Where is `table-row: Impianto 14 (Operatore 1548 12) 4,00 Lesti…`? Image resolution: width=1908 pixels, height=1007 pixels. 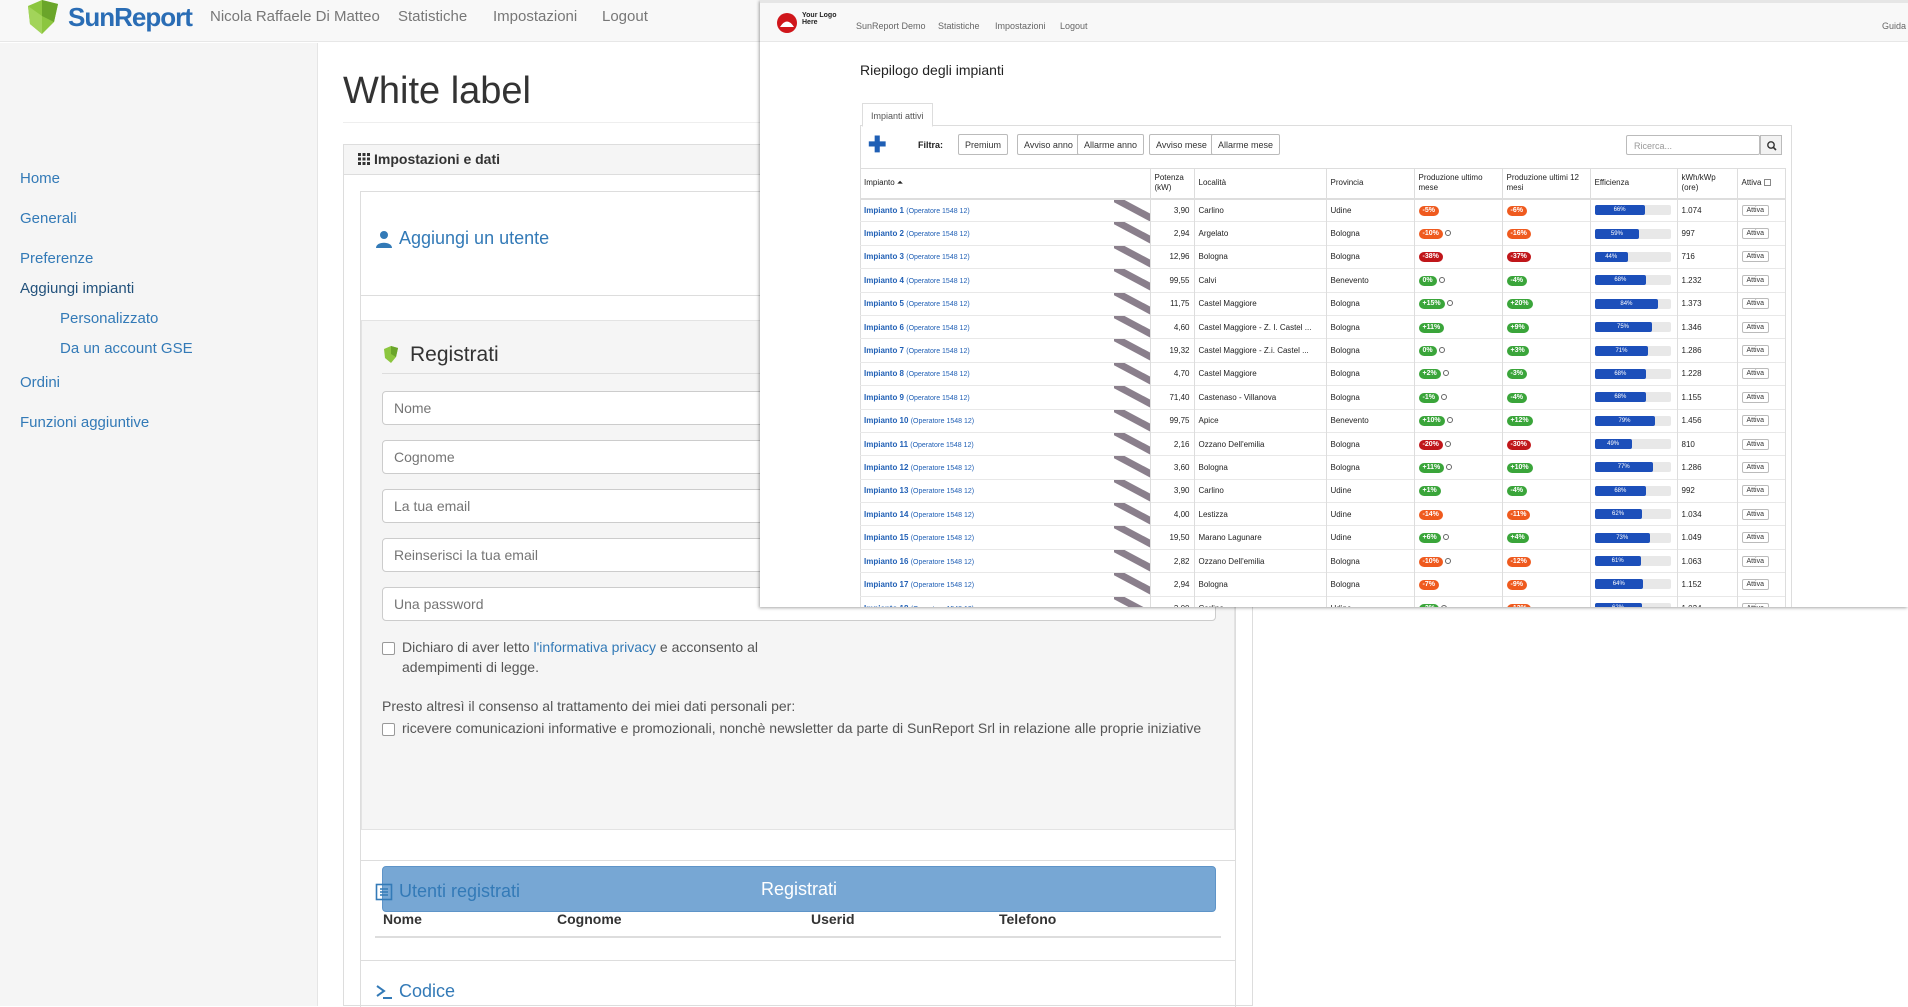
table-row: Impianto 14 (Operatore 1548 12) 4,00 Lesti… is located at coordinates (1323, 514).